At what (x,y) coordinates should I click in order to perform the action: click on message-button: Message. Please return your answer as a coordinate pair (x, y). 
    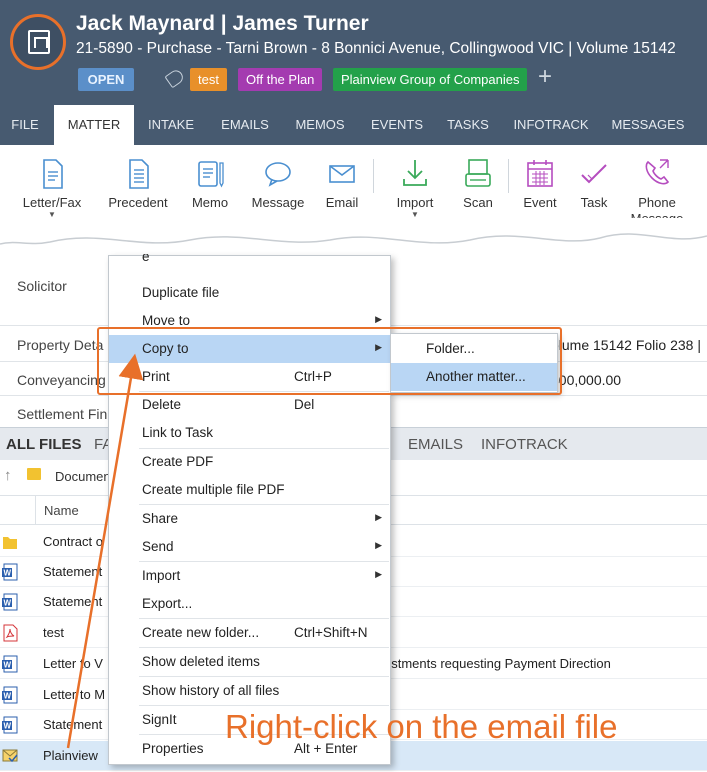
    Looking at the image, I should click on (278, 184).